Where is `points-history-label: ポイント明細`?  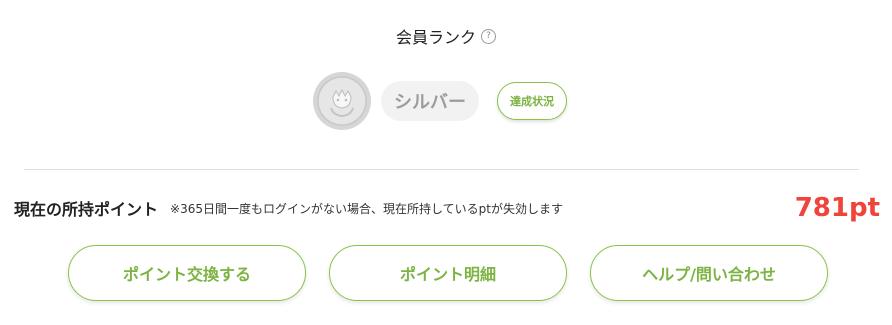 points-history-label: ポイント明細 is located at coordinates (447, 274).